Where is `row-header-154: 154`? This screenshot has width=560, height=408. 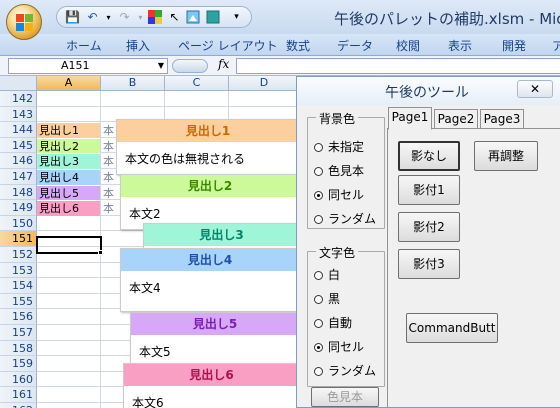
row-header-154: 154 is located at coordinates (18, 286).